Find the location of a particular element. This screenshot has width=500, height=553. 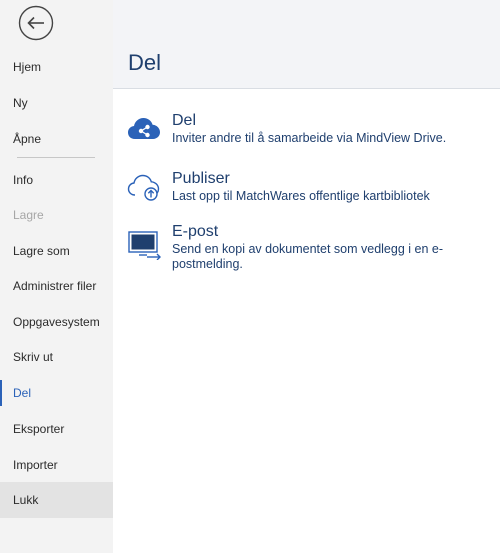

nav-item-lagre-som: Lagre som is located at coordinates (56, 251).